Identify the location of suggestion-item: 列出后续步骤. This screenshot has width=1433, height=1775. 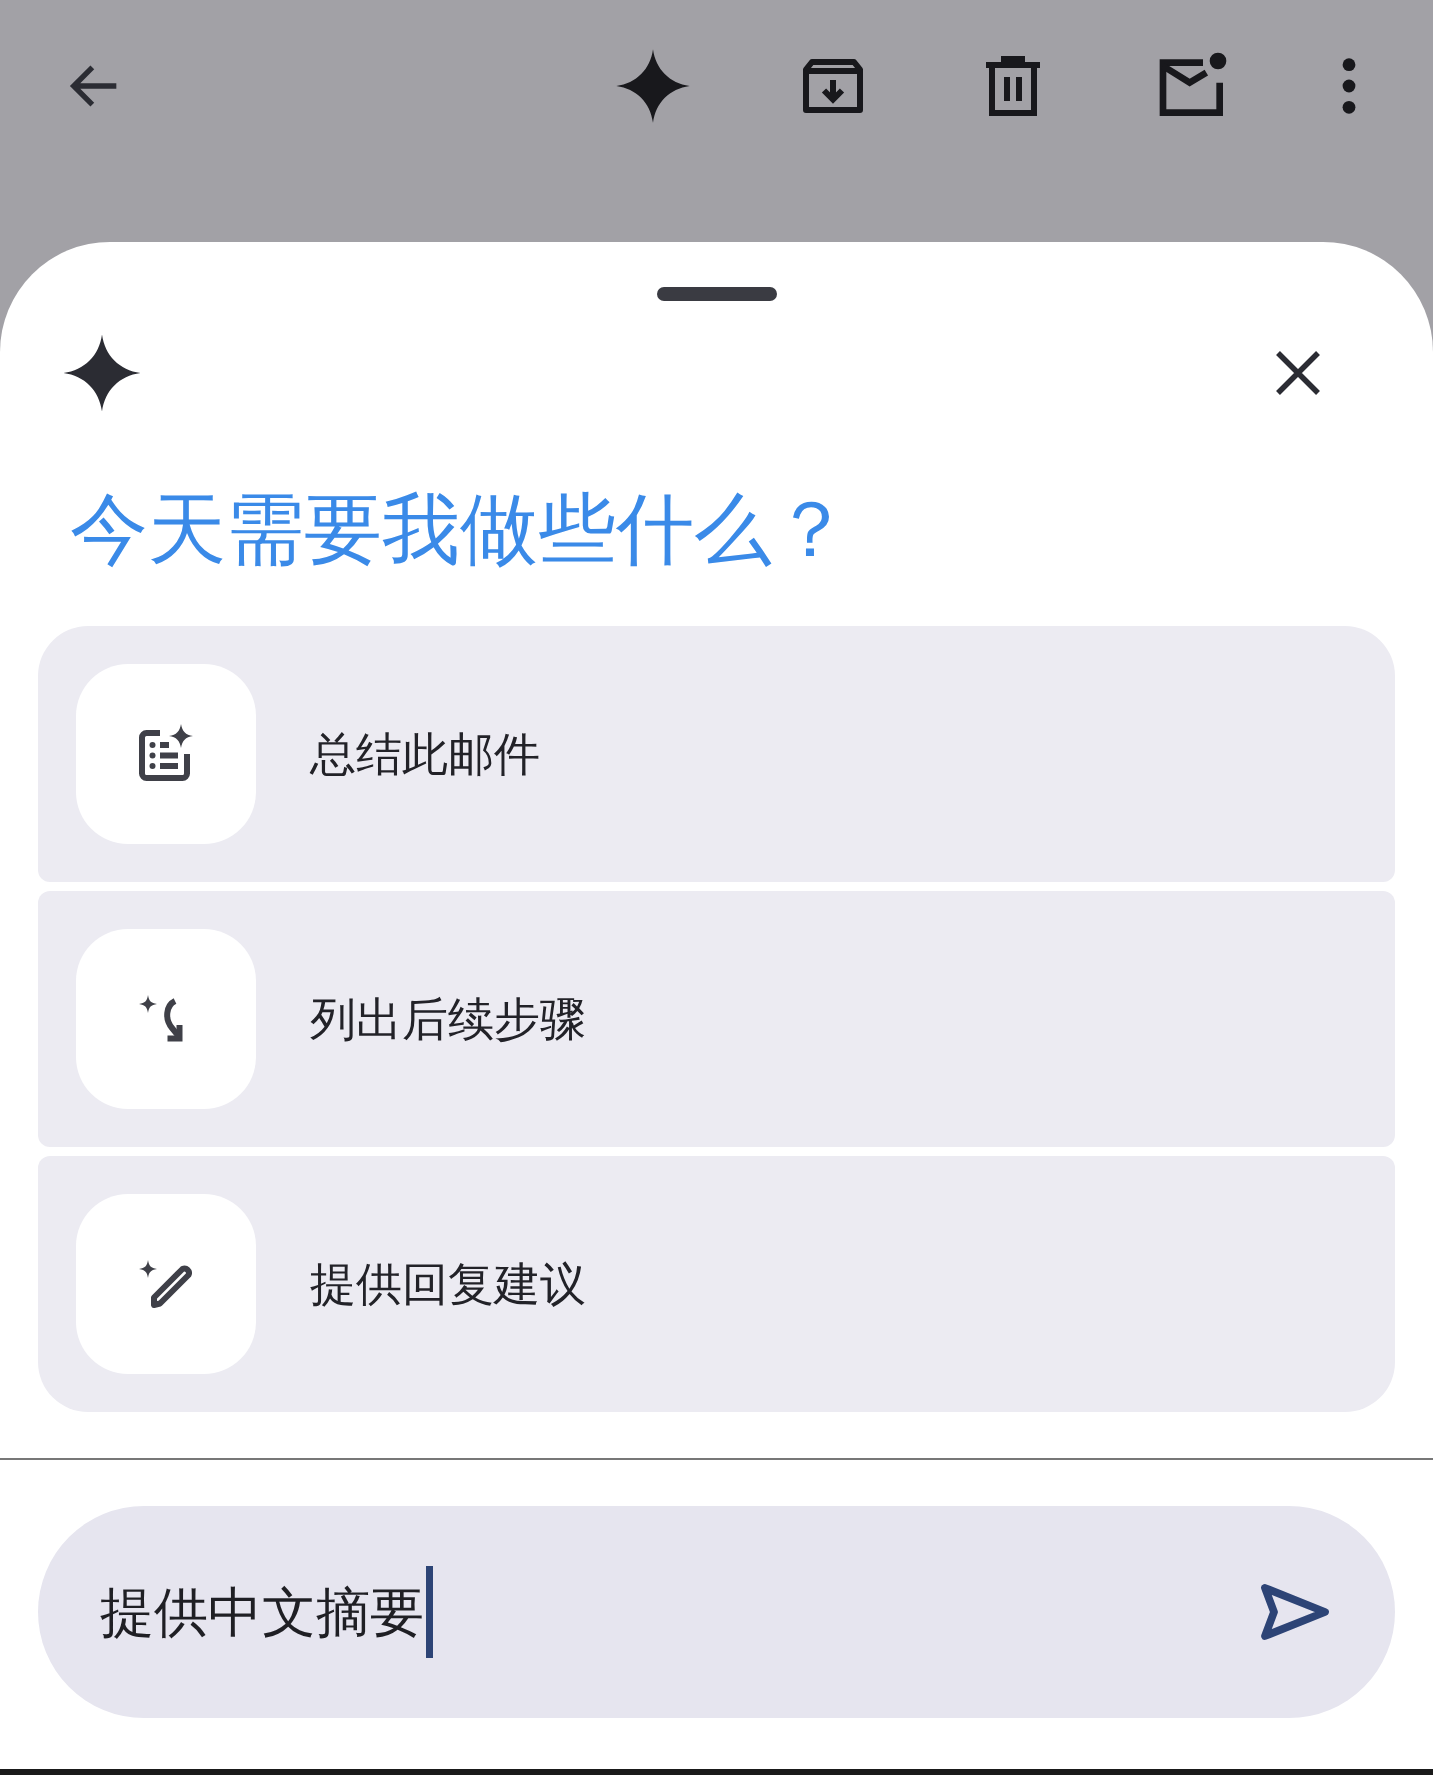
(716, 1019).